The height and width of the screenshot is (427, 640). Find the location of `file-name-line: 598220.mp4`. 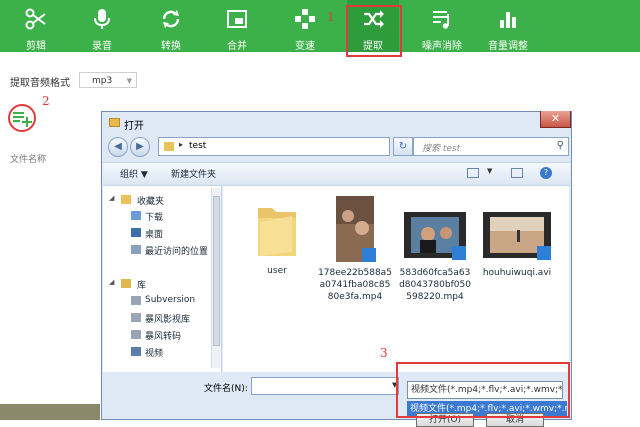

file-name-line: 598220.mp4 is located at coordinates (435, 297).